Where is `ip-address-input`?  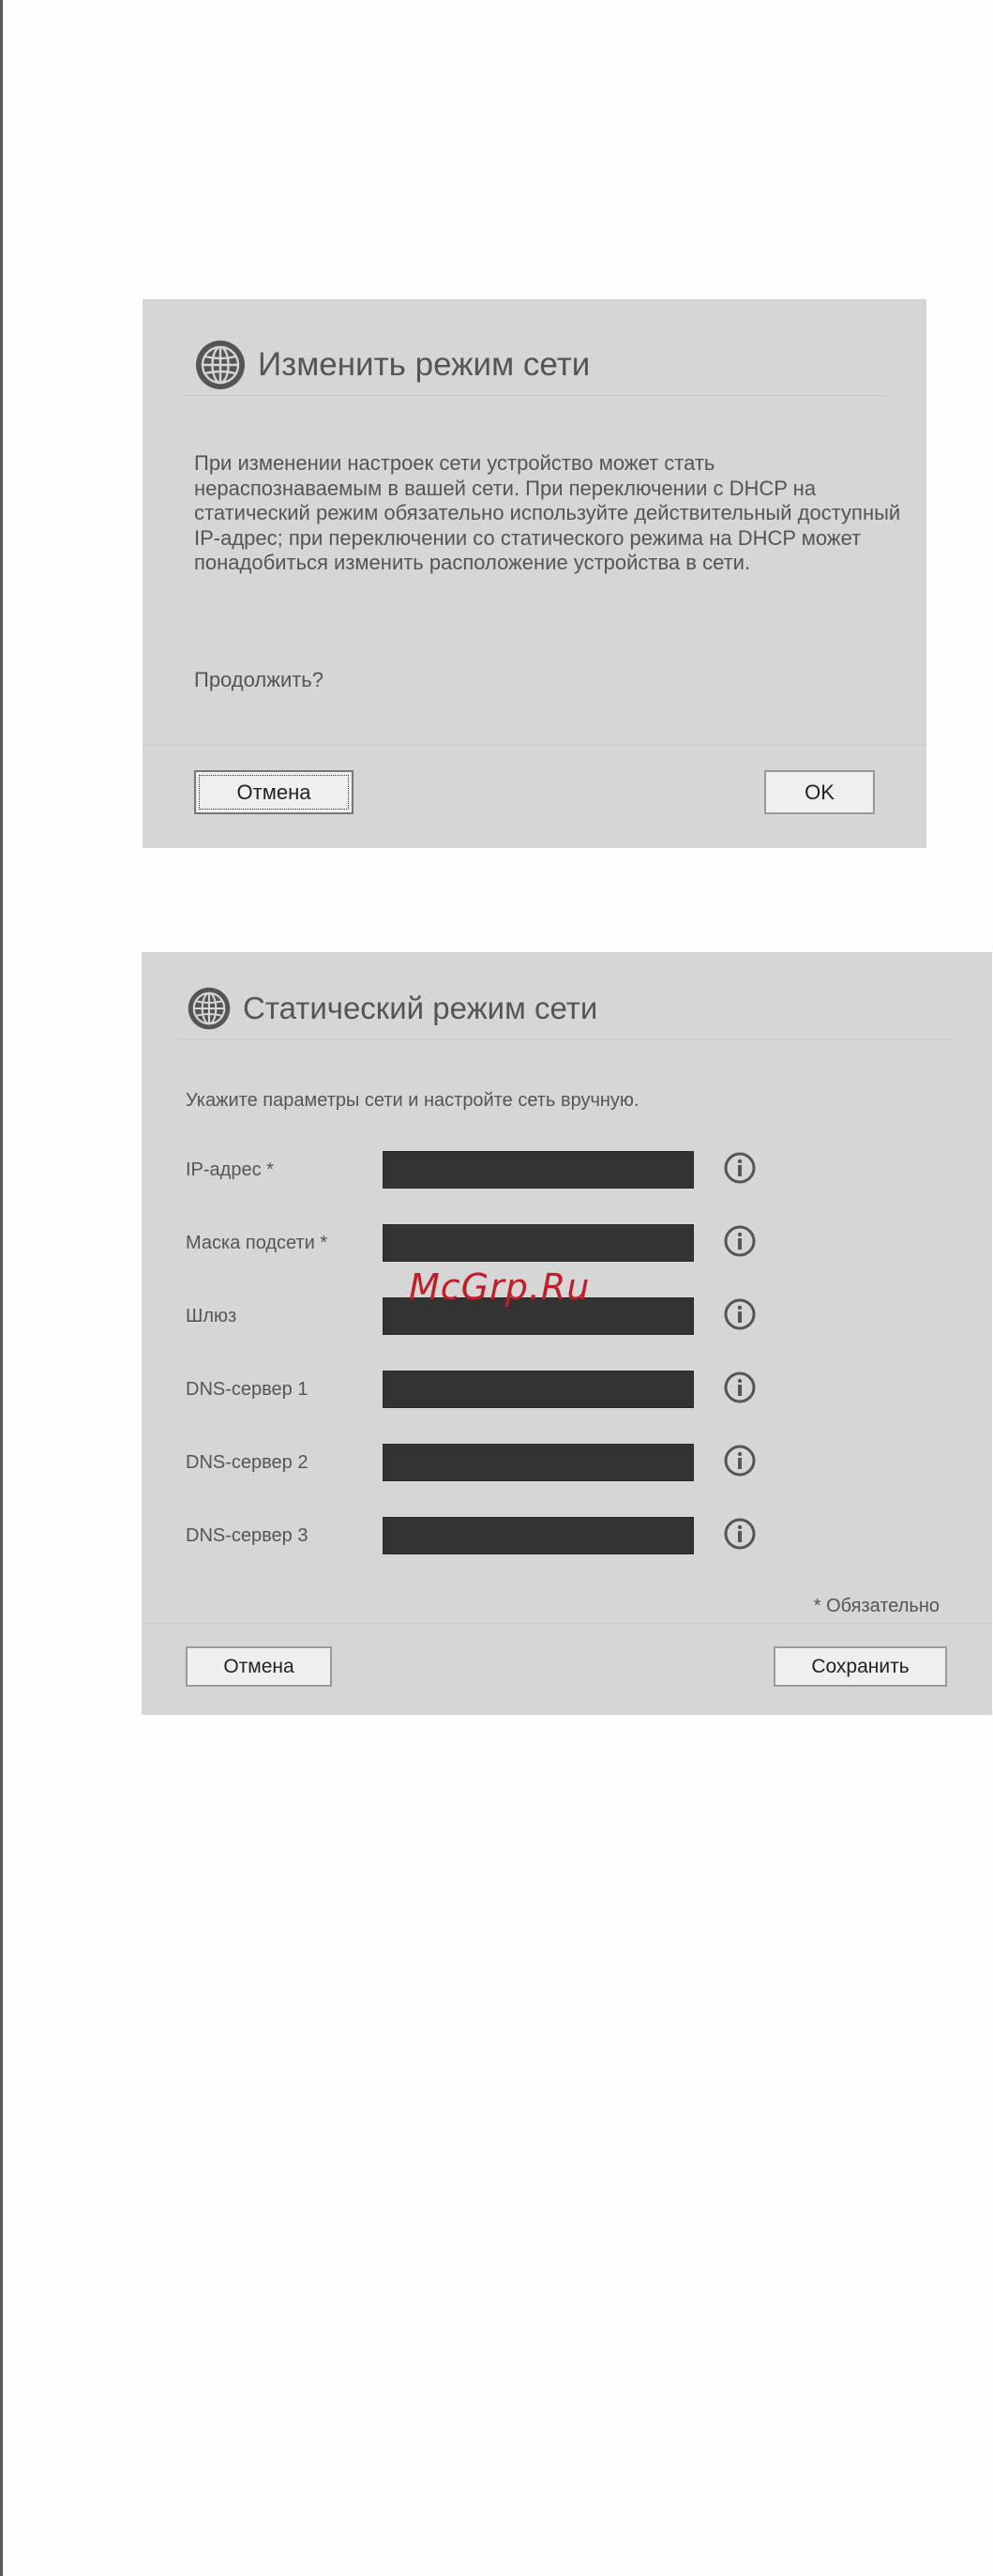
ip-address-input is located at coordinates (538, 1170).